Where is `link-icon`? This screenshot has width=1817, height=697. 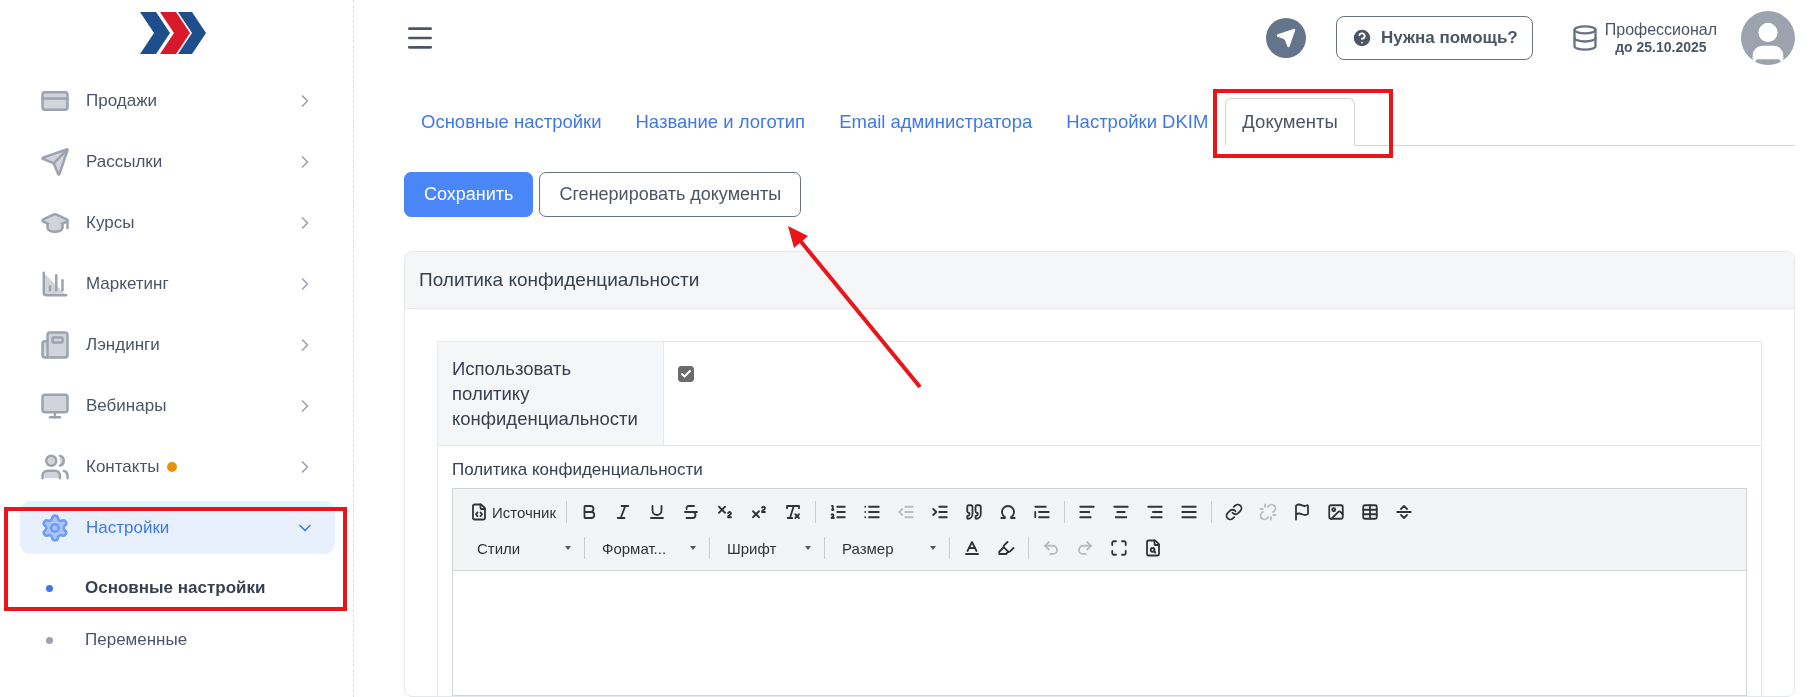
link-icon is located at coordinates (1234, 512).